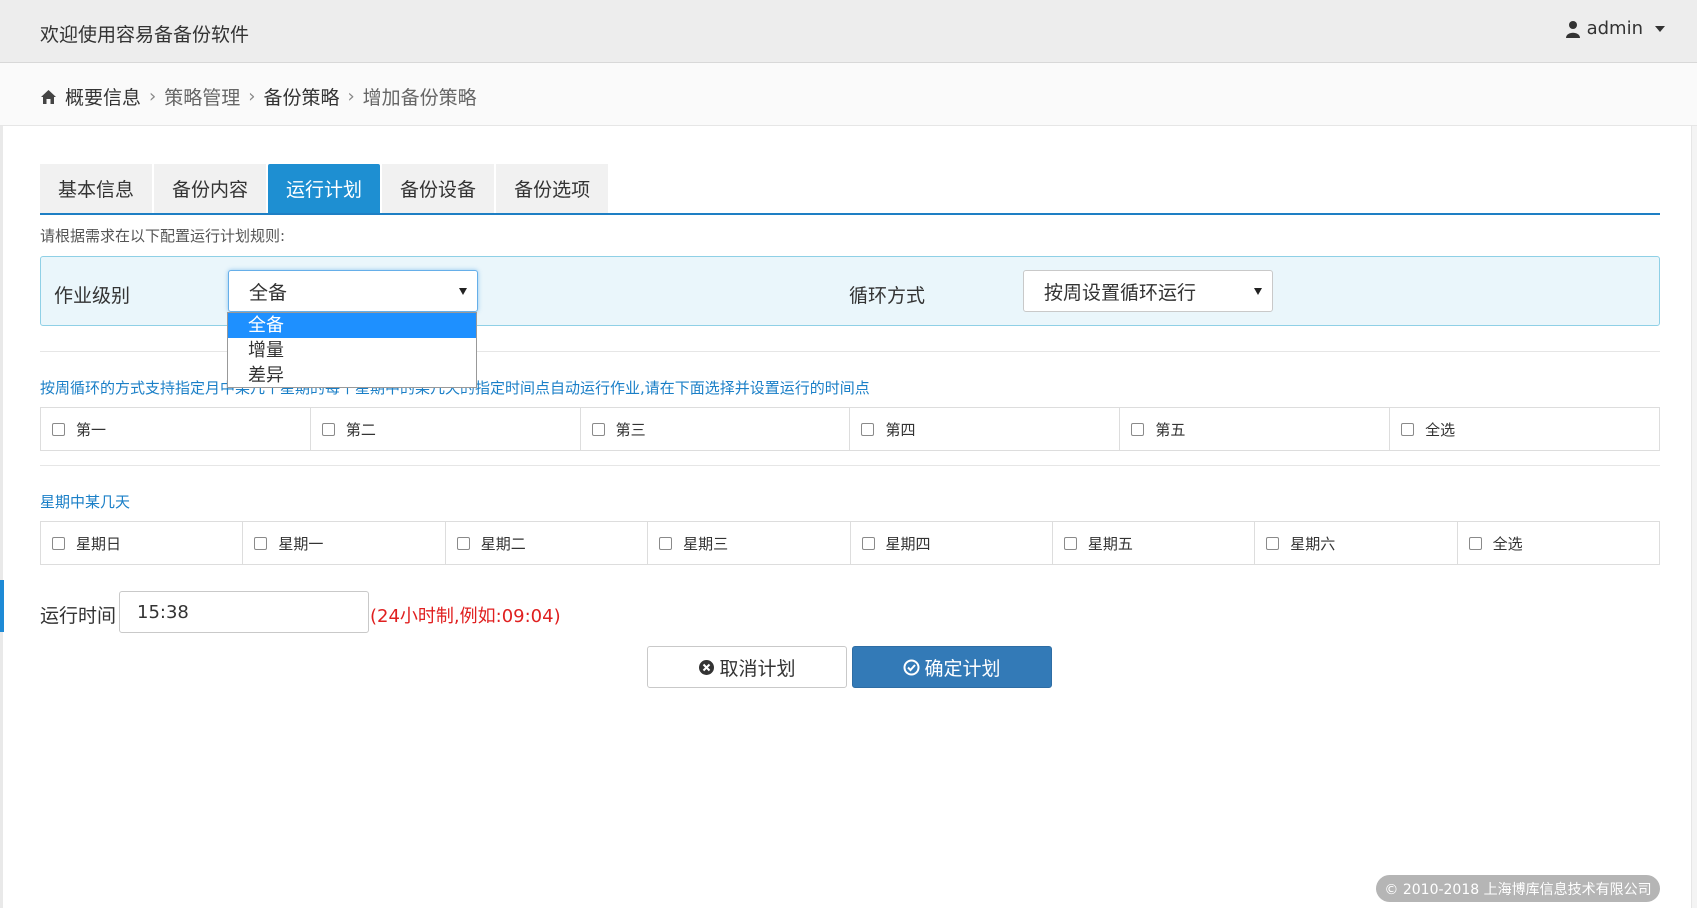 Image resolution: width=1697 pixels, height=908 pixels. What do you see at coordinates (908, 543) in the screenshot?
I see `day-label: 星期四` at bounding box center [908, 543].